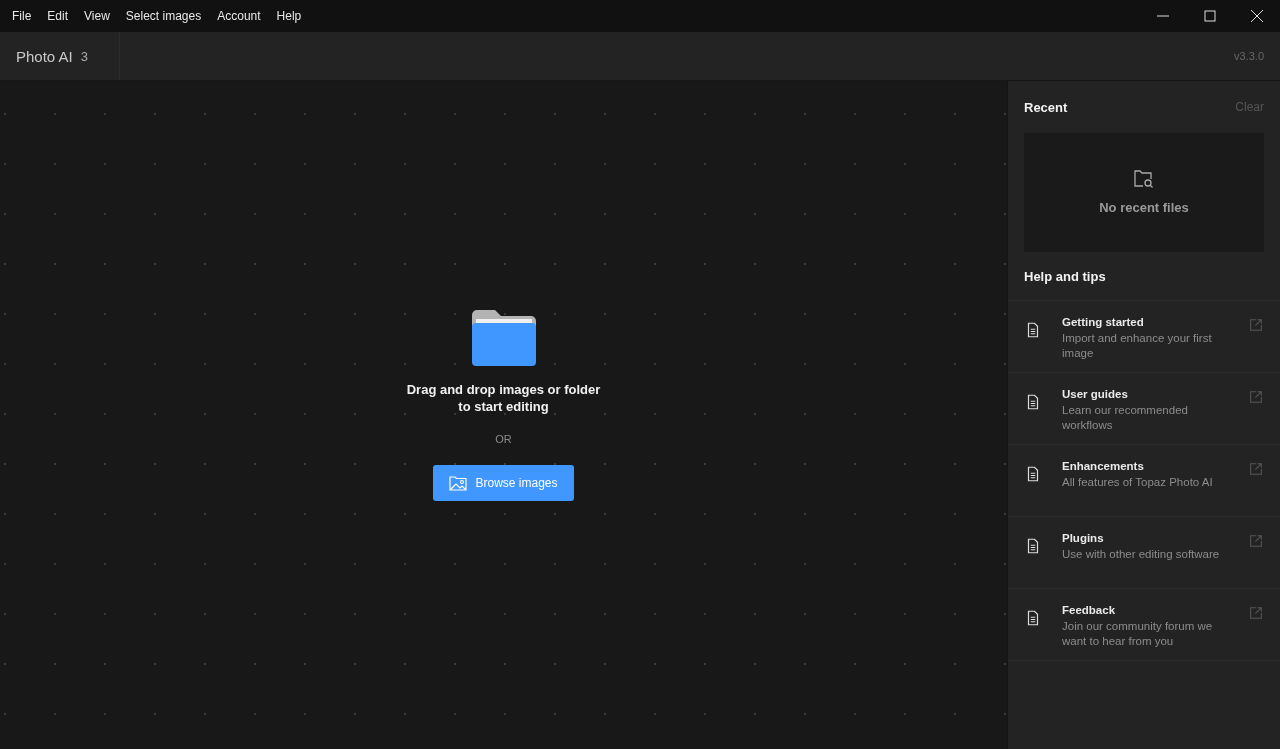 The width and height of the screenshot is (1280, 749). Describe the element at coordinates (58, 16) in the screenshot. I see `menu-item: Edit` at that location.